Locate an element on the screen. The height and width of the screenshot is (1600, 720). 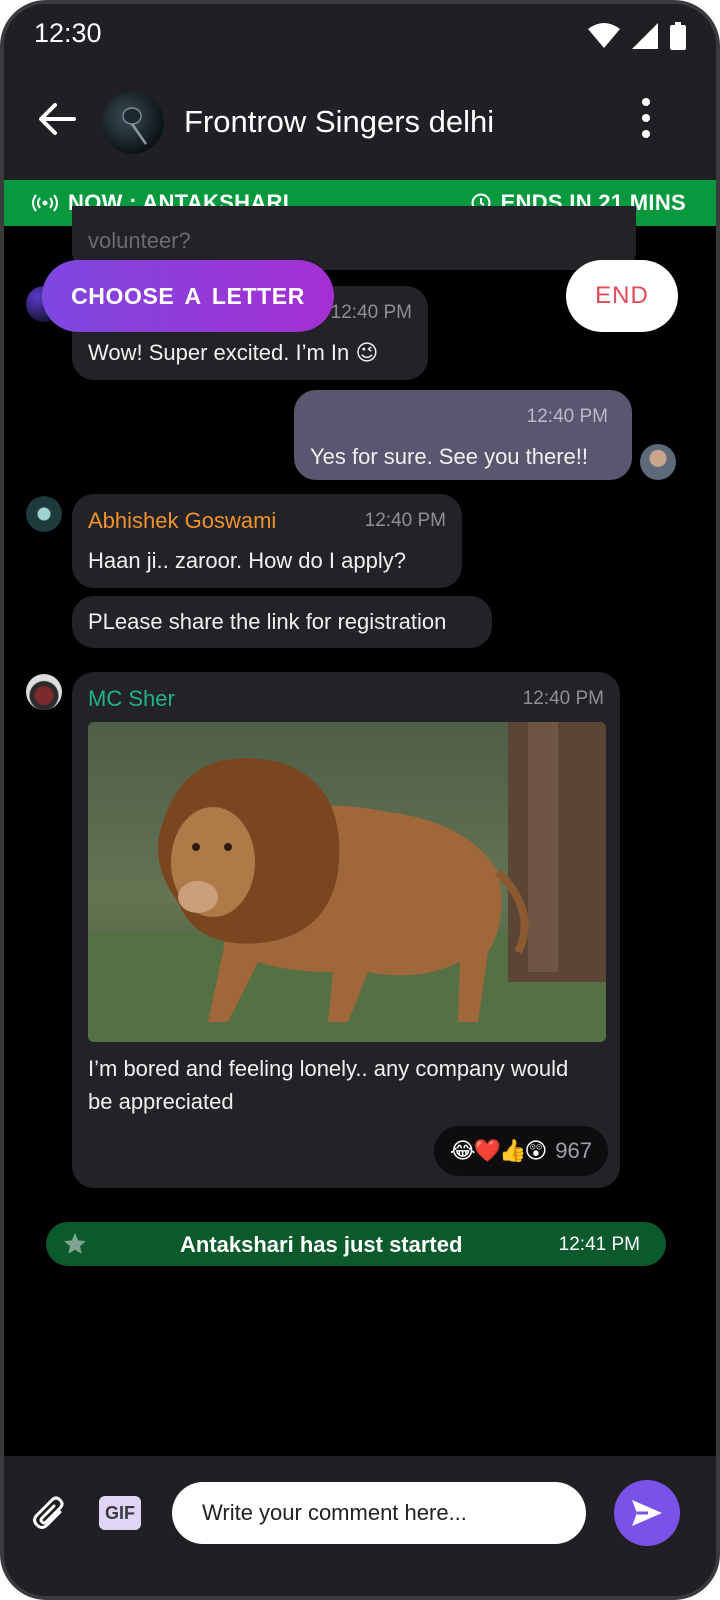
message-text: PLease share the link for registration is located at coordinates (267, 621).